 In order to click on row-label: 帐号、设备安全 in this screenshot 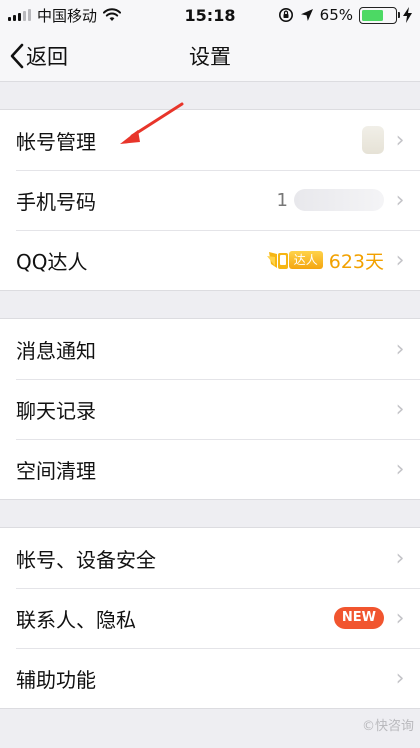, I will do `click(86, 559)`.